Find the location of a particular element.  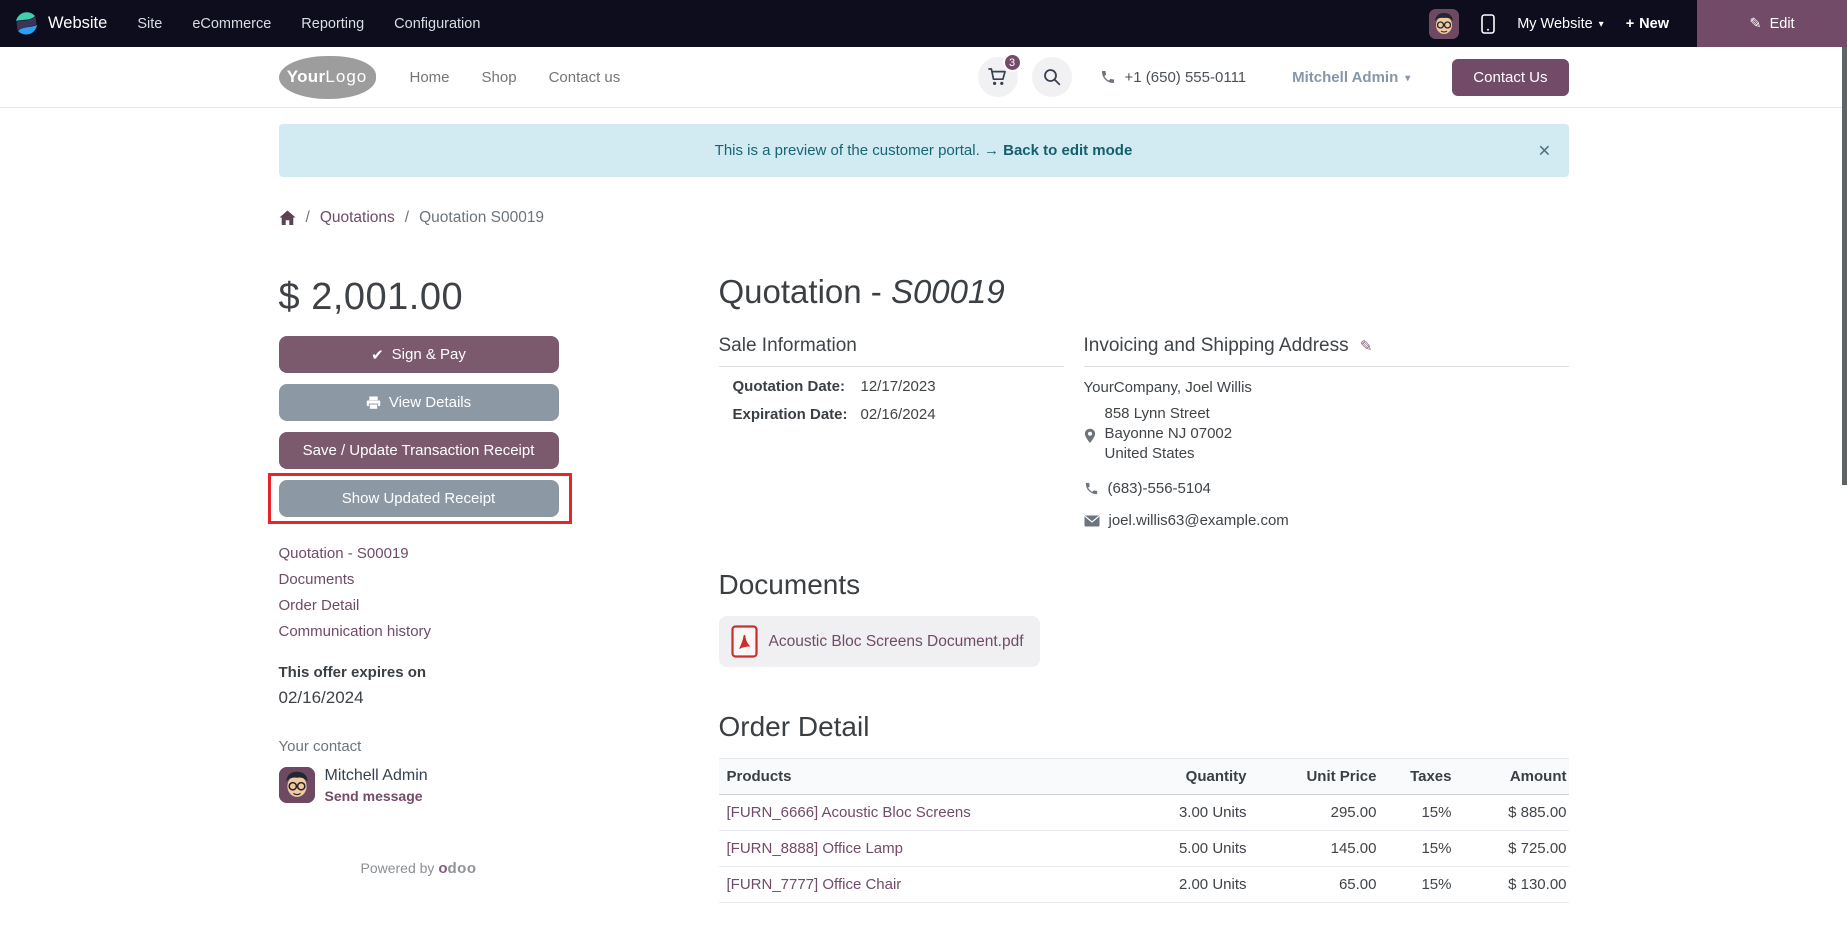

odoo-website-brand: Website is located at coordinates (53, 23).